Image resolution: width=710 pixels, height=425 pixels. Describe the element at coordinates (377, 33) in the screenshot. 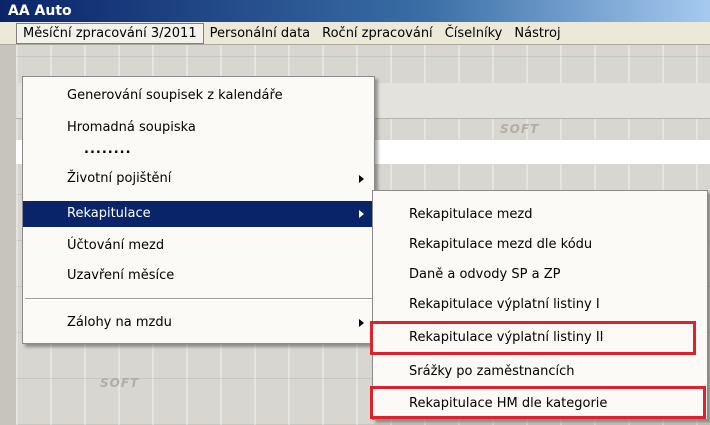

I see `menu-rocni-zpracovani: Roční zpracování` at that location.